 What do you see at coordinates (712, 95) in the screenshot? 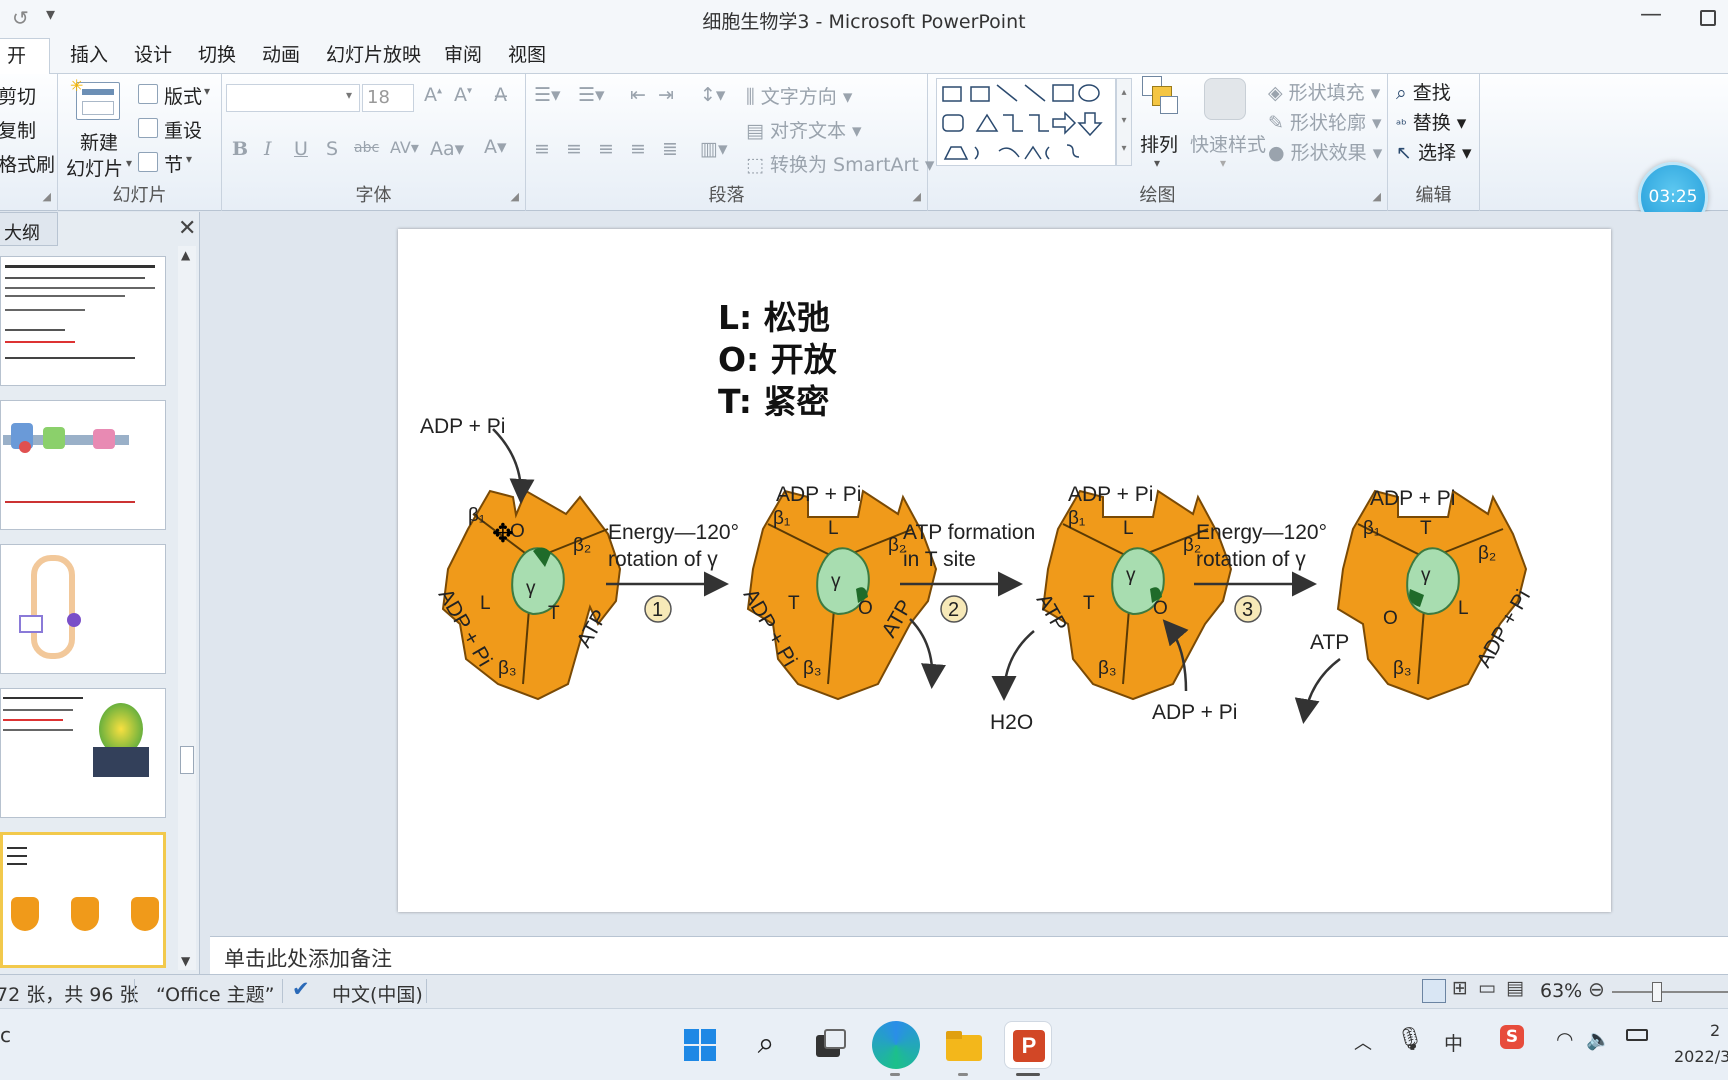
I see `line-spacing-icon: ↕▾` at bounding box center [712, 95].